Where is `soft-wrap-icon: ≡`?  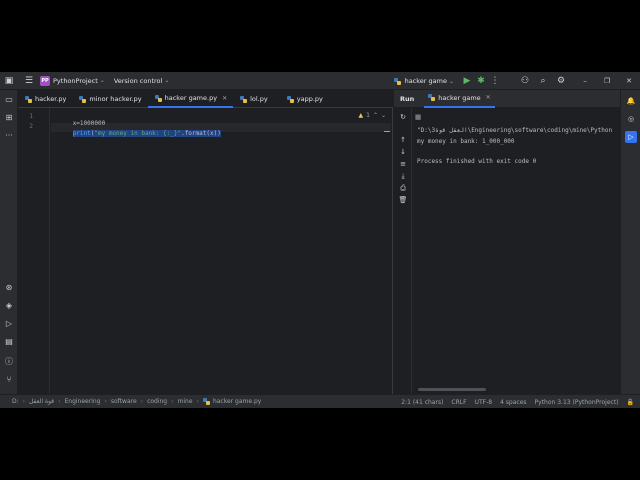
soft-wrap-icon: ≡ is located at coordinates (403, 164).